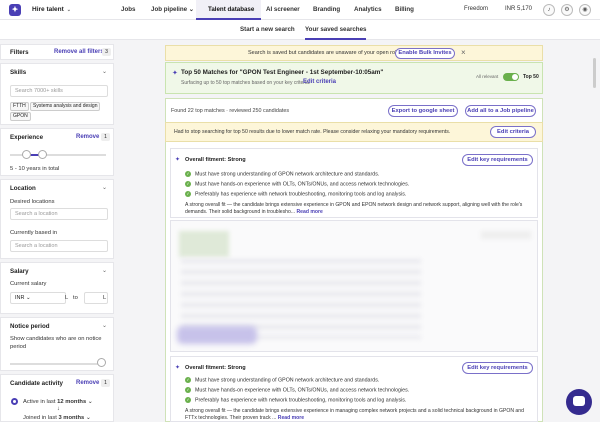 This screenshot has height=422, width=600. Describe the element at coordinates (513, 132) in the screenshot. I see `edit-criteria-button: Edit criteria` at that location.